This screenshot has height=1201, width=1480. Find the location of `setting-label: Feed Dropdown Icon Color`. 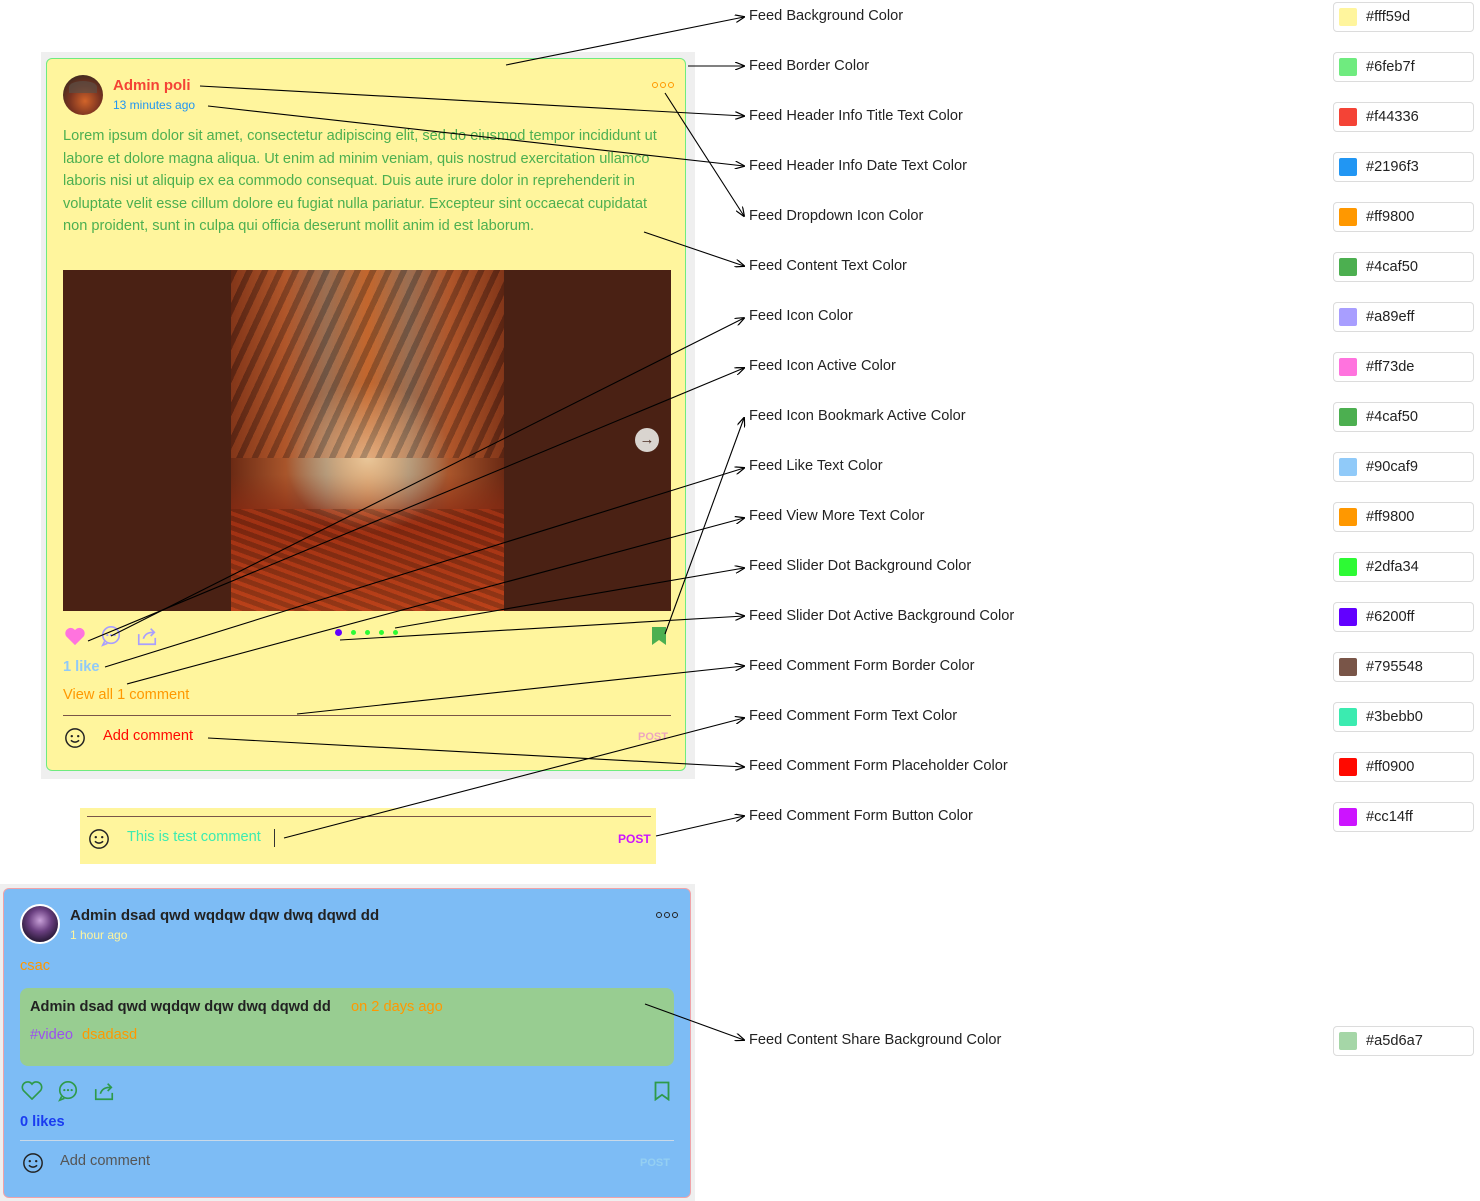

setting-label: Feed Dropdown Icon Color is located at coordinates (836, 216).